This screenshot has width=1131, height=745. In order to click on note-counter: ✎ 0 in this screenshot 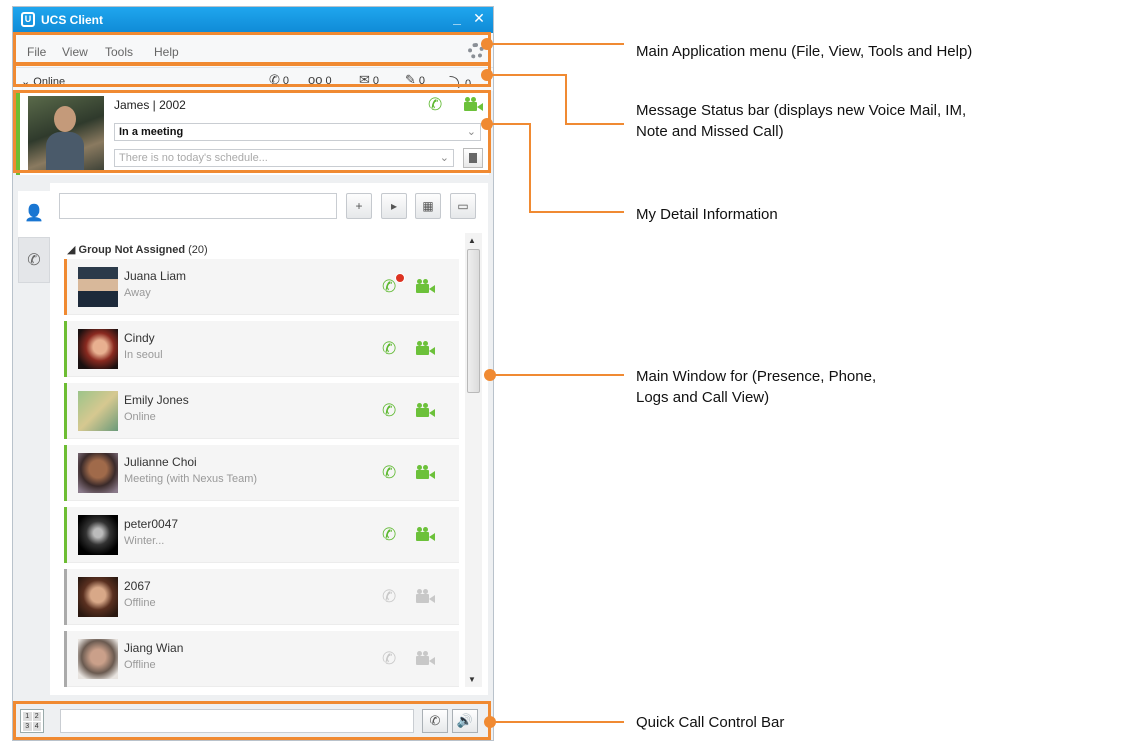, I will do `click(415, 80)`.